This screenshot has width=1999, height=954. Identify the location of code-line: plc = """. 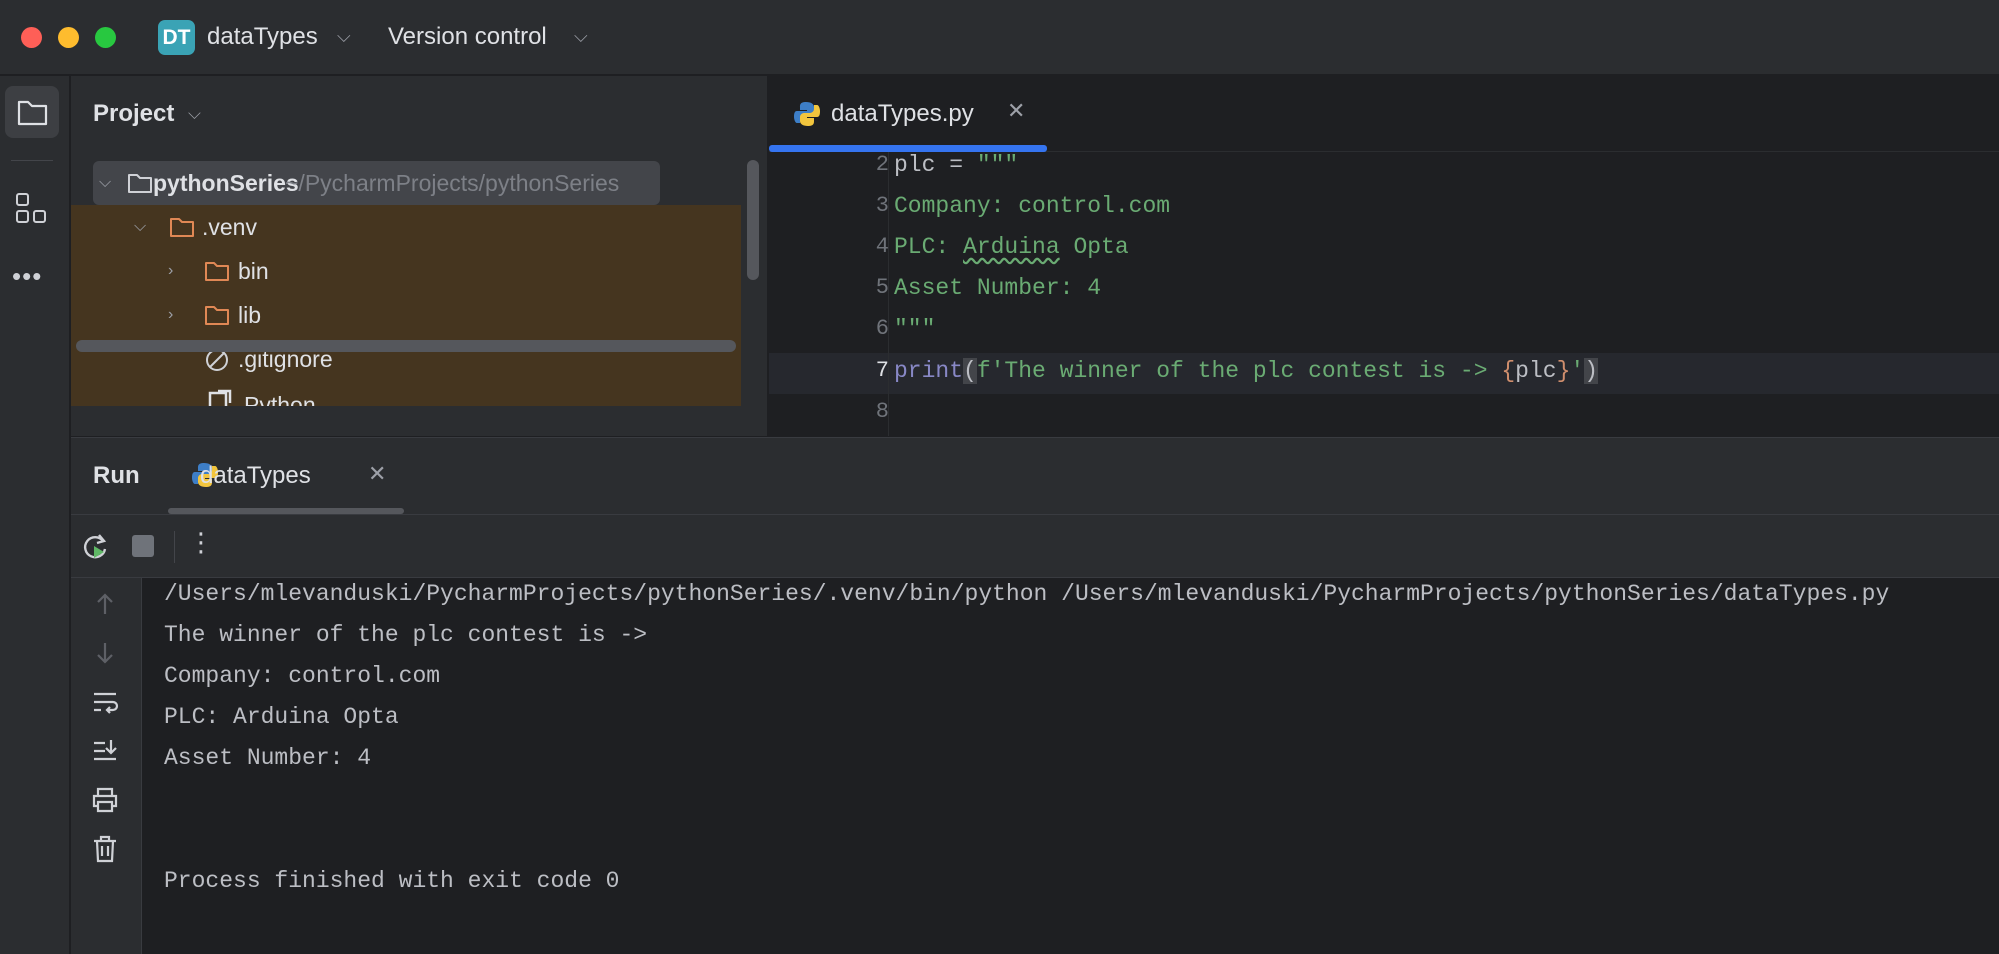
(956, 165).